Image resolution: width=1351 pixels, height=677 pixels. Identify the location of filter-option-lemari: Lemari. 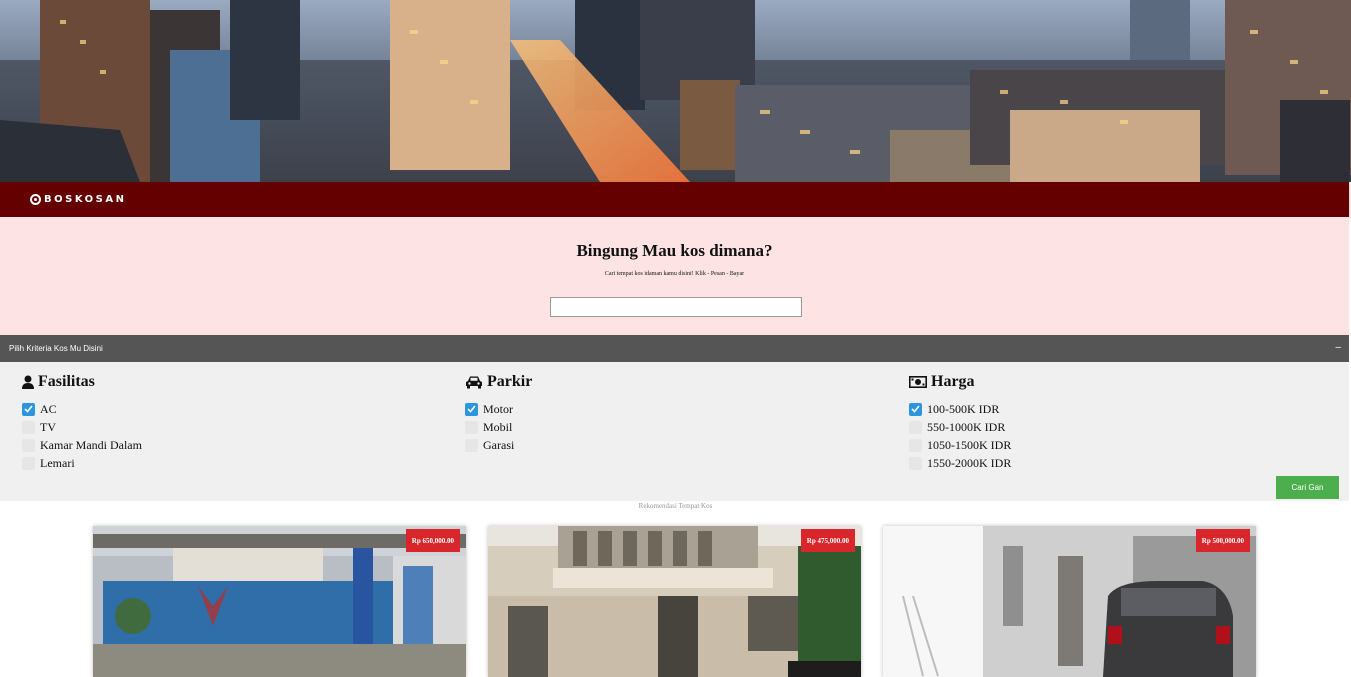
(82, 463).